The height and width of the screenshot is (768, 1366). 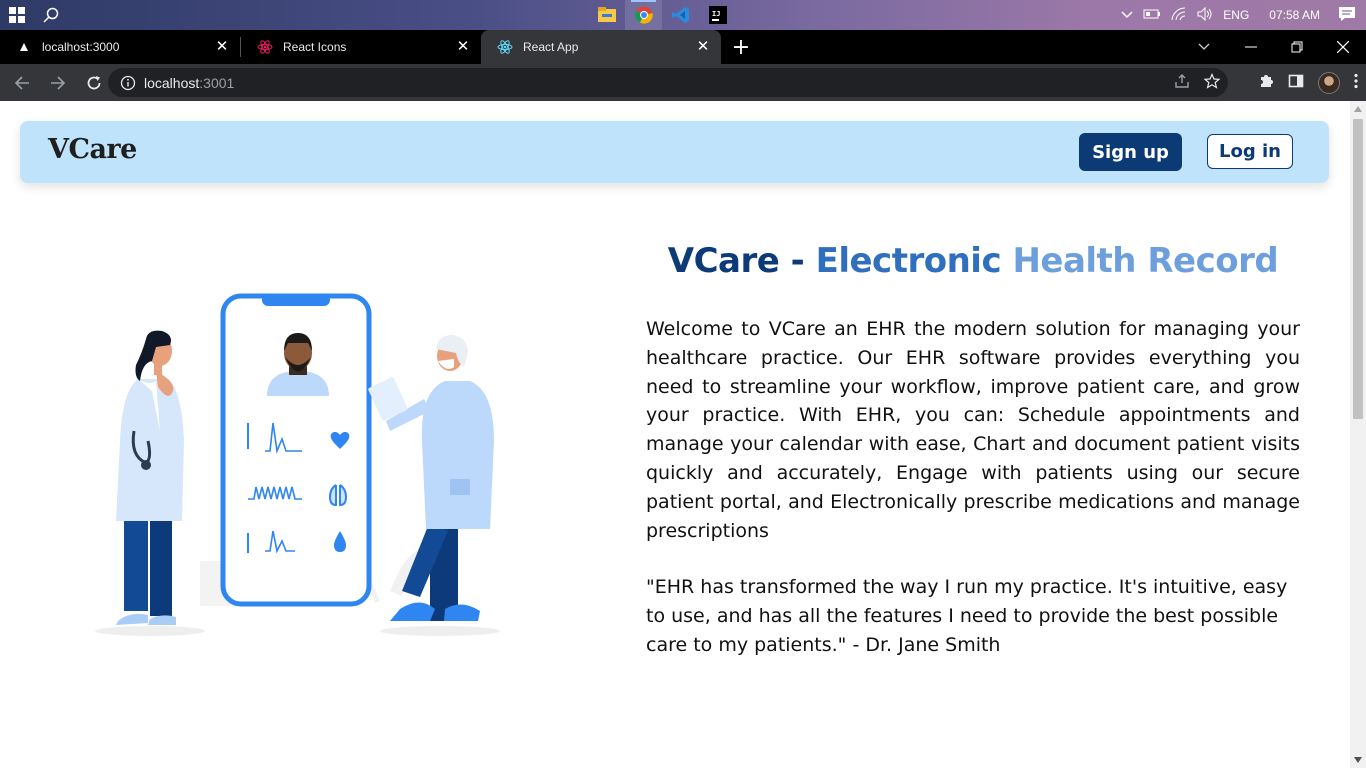 What do you see at coordinates (24, 47) in the screenshot?
I see `triangle-icon` at bounding box center [24, 47].